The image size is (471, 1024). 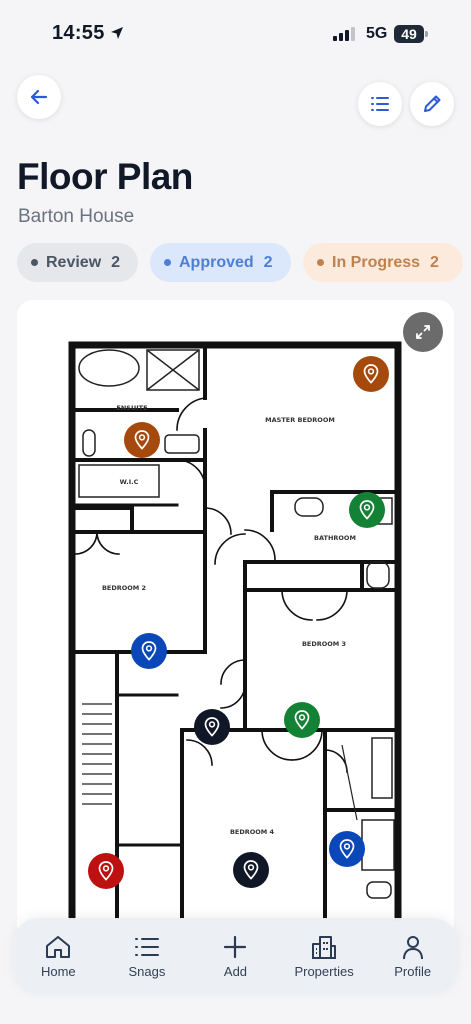 I want to click on room-label-bedroom-2: BEDROOM 2, so click(x=124, y=588).